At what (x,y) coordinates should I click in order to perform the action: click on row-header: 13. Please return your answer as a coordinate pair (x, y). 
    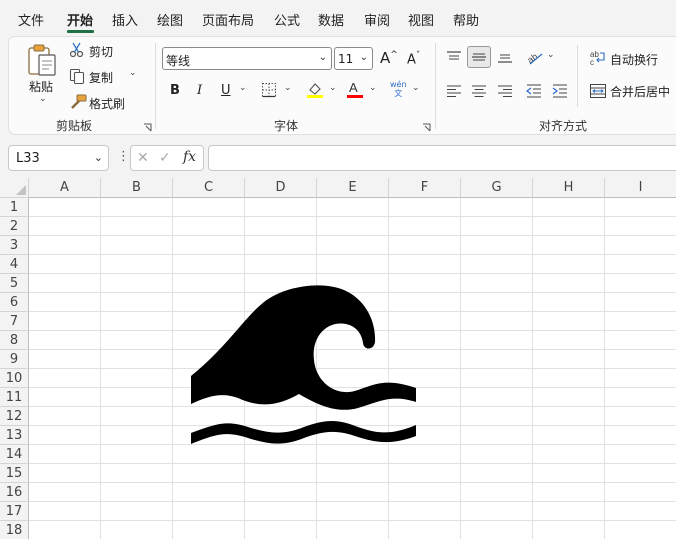
    Looking at the image, I should click on (14, 435).